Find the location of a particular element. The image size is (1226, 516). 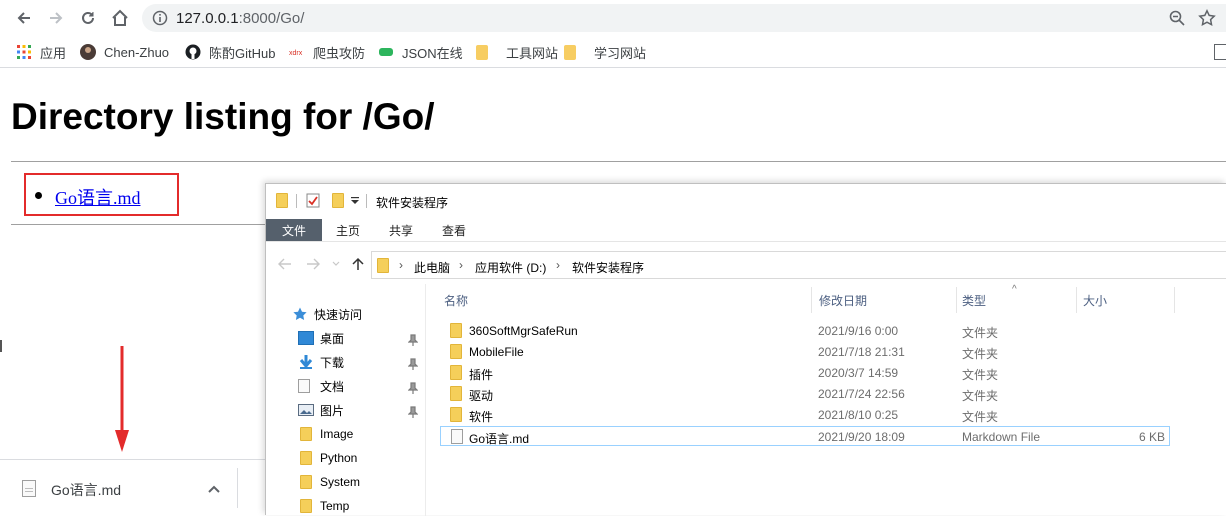

file-row: 软件 2021/8/10 0:25 文件夹 is located at coordinates (805, 415).